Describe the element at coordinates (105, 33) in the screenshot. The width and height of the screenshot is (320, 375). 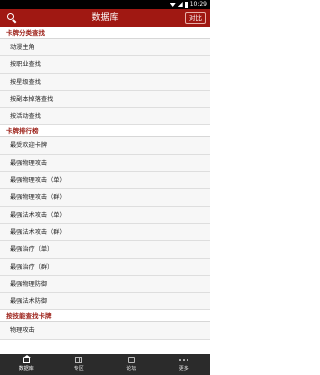
I see `section-header-card-category: 卡牌分类查找` at that location.